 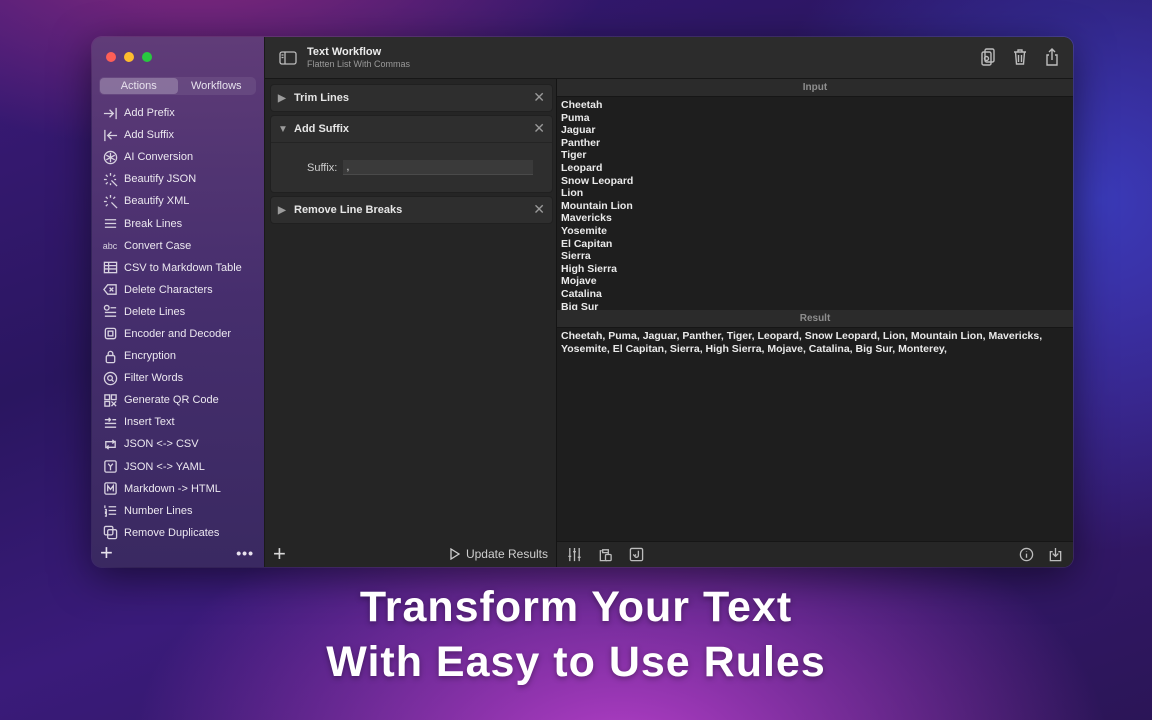 What do you see at coordinates (110, 157) in the screenshot?
I see `ai-icon` at bounding box center [110, 157].